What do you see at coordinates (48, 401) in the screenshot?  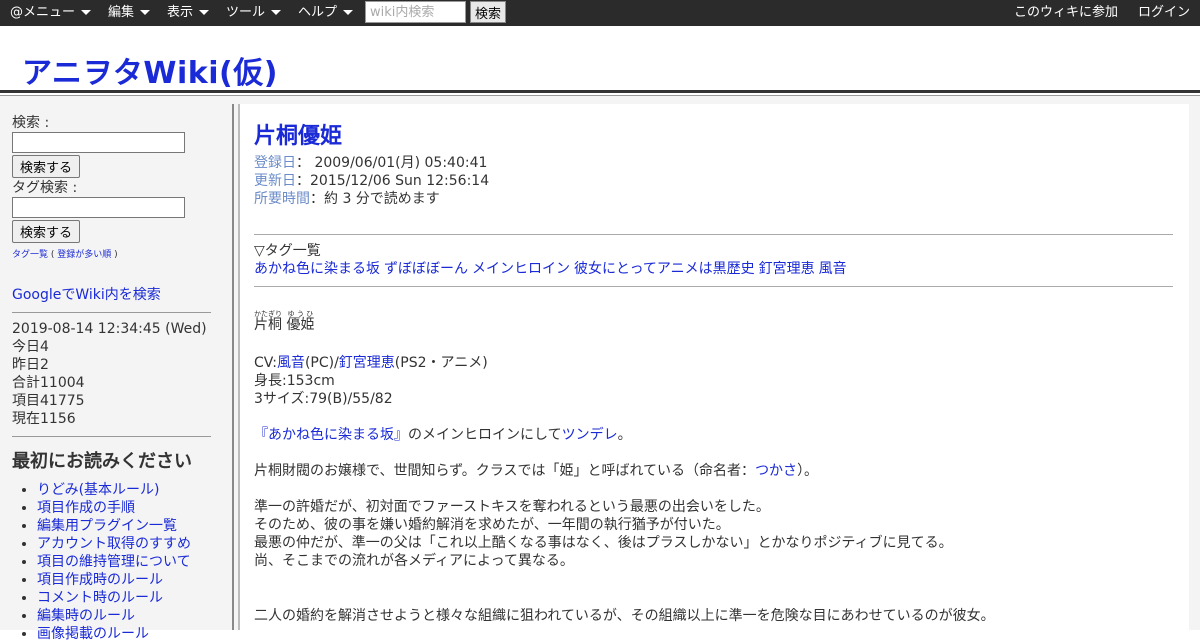 I see `stat-items: 項目41775` at bounding box center [48, 401].